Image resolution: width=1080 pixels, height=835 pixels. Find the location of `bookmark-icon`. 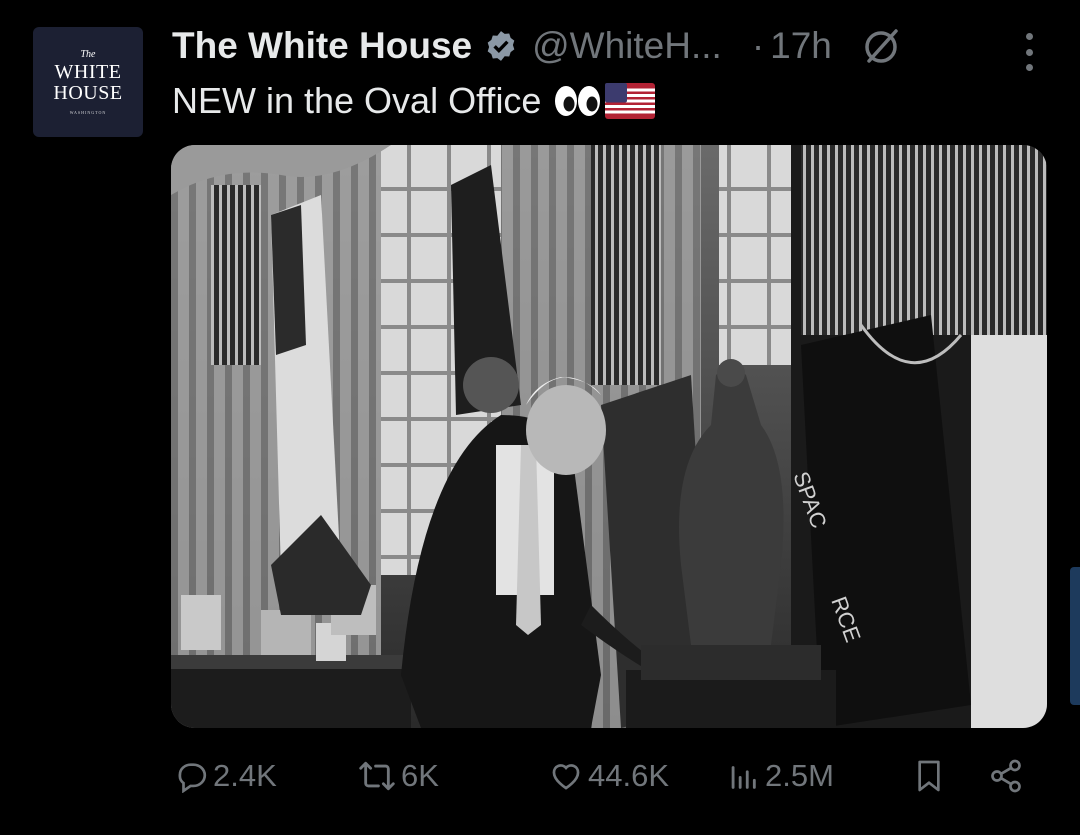

bookmark-icon is located at coordinates (929, 776).